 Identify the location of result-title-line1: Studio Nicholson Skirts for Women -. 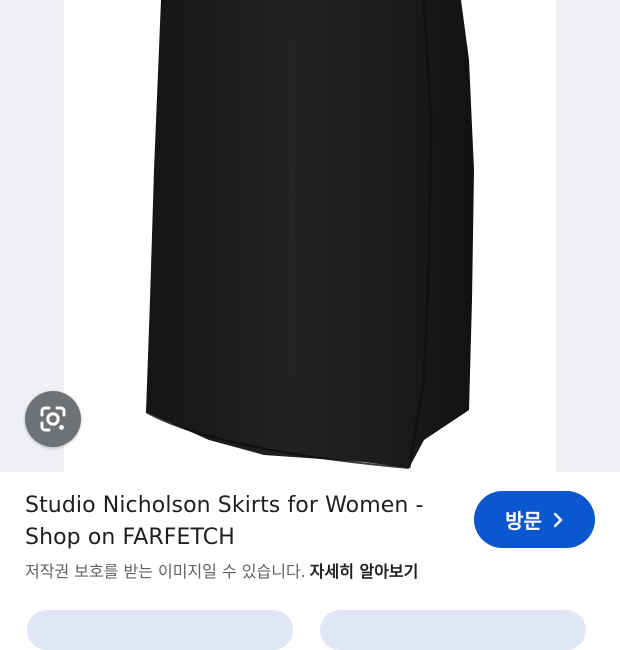
(224, 505).